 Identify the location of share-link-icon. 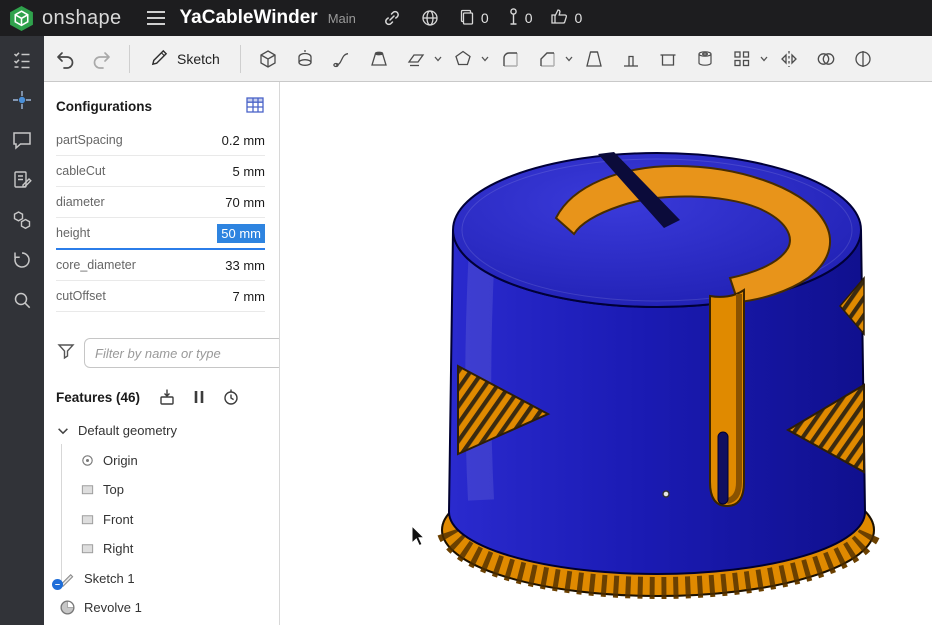
(392, 18).